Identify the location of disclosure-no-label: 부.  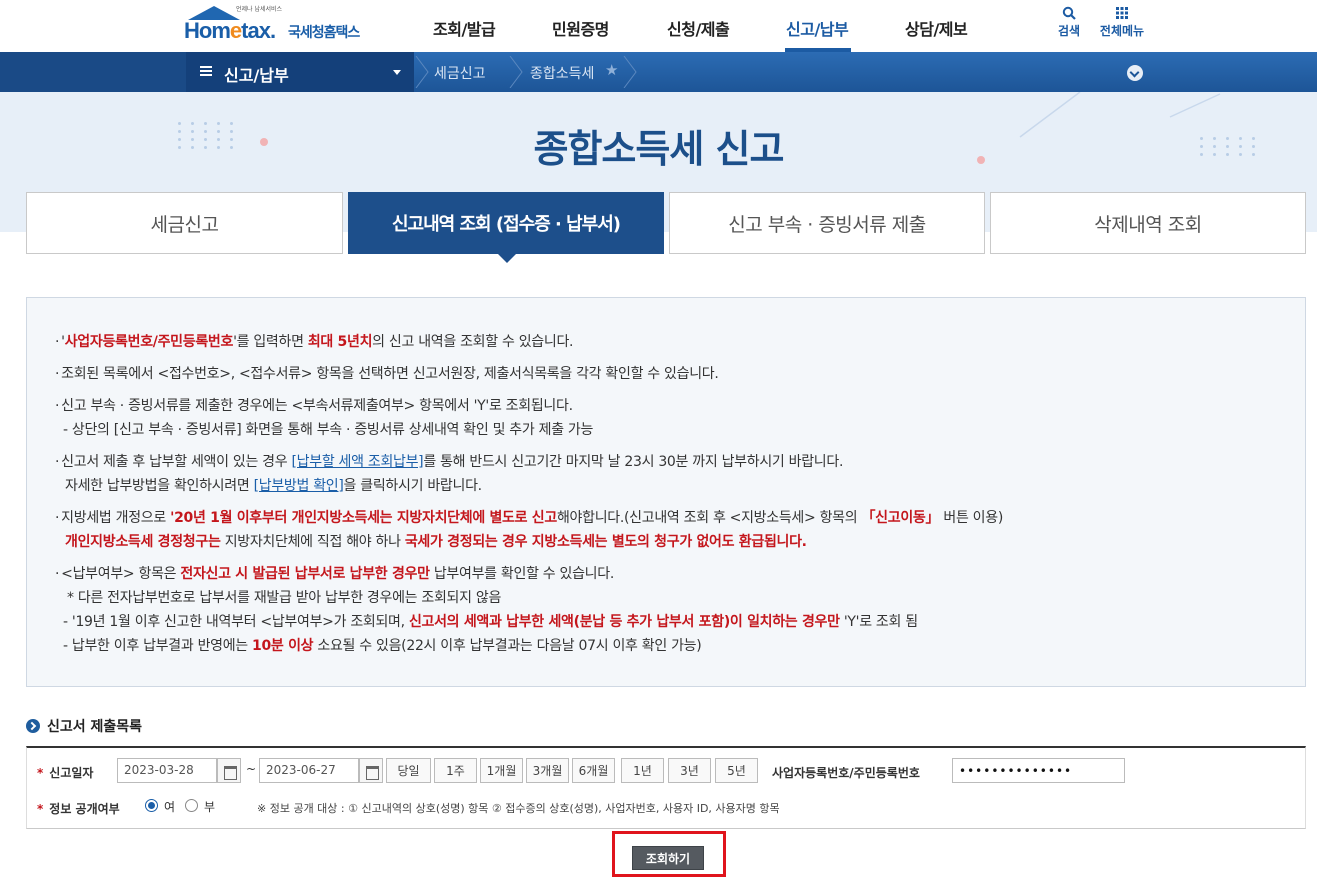
(209, 806).